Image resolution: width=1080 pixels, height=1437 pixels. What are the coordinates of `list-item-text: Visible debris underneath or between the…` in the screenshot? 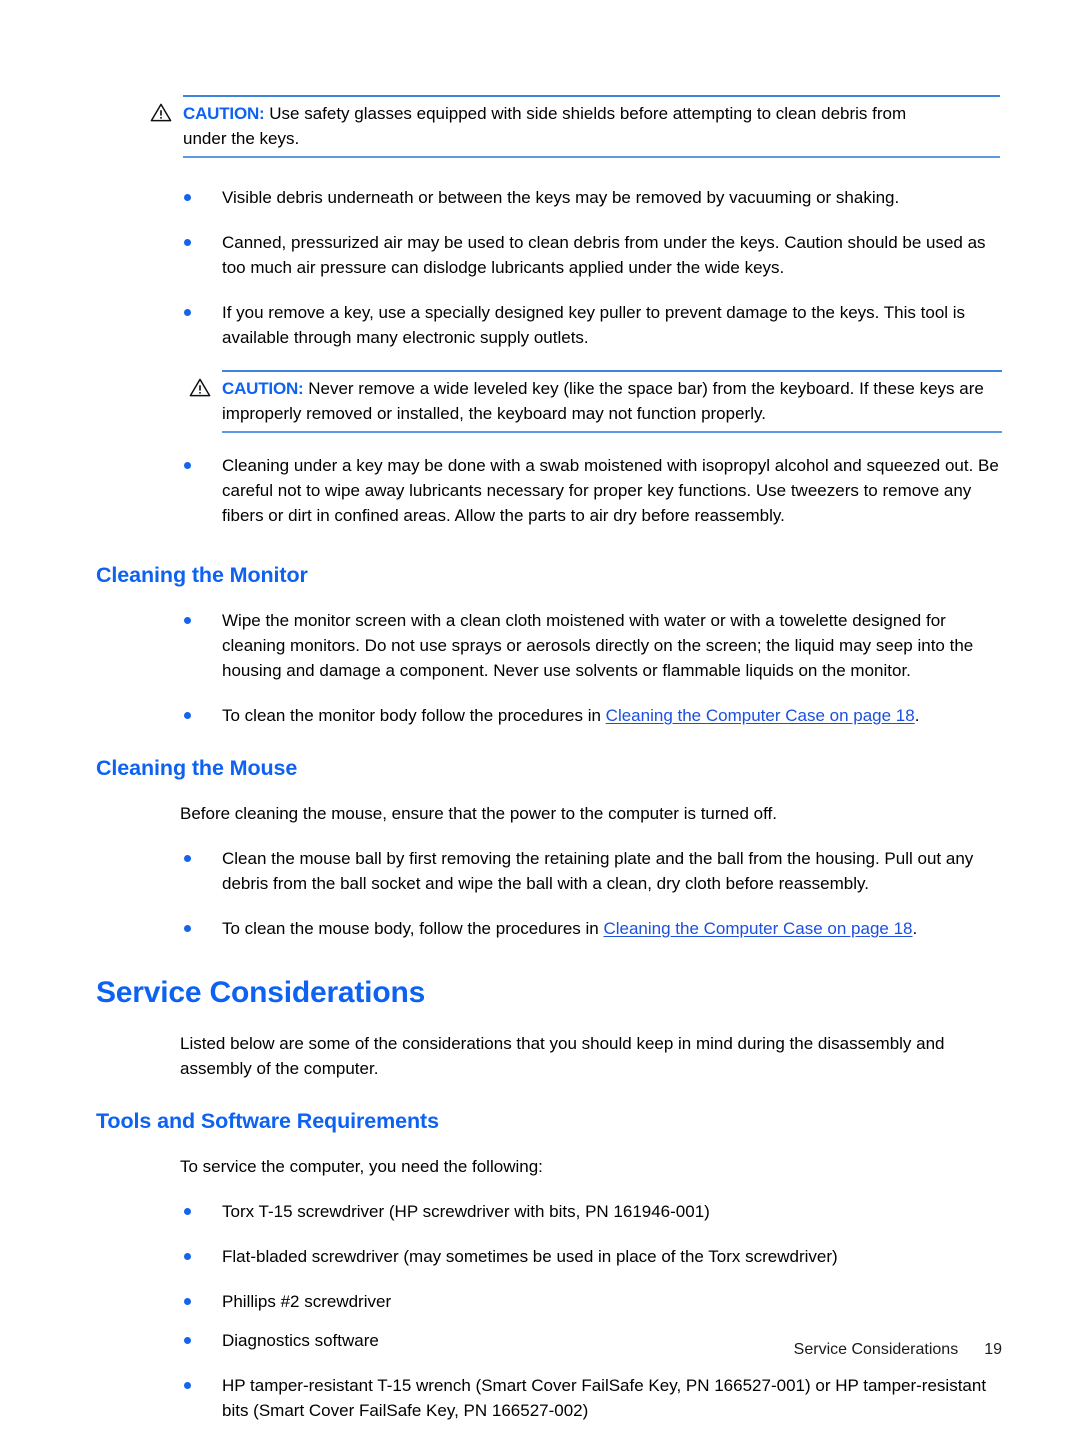 It's located at (561, 197).